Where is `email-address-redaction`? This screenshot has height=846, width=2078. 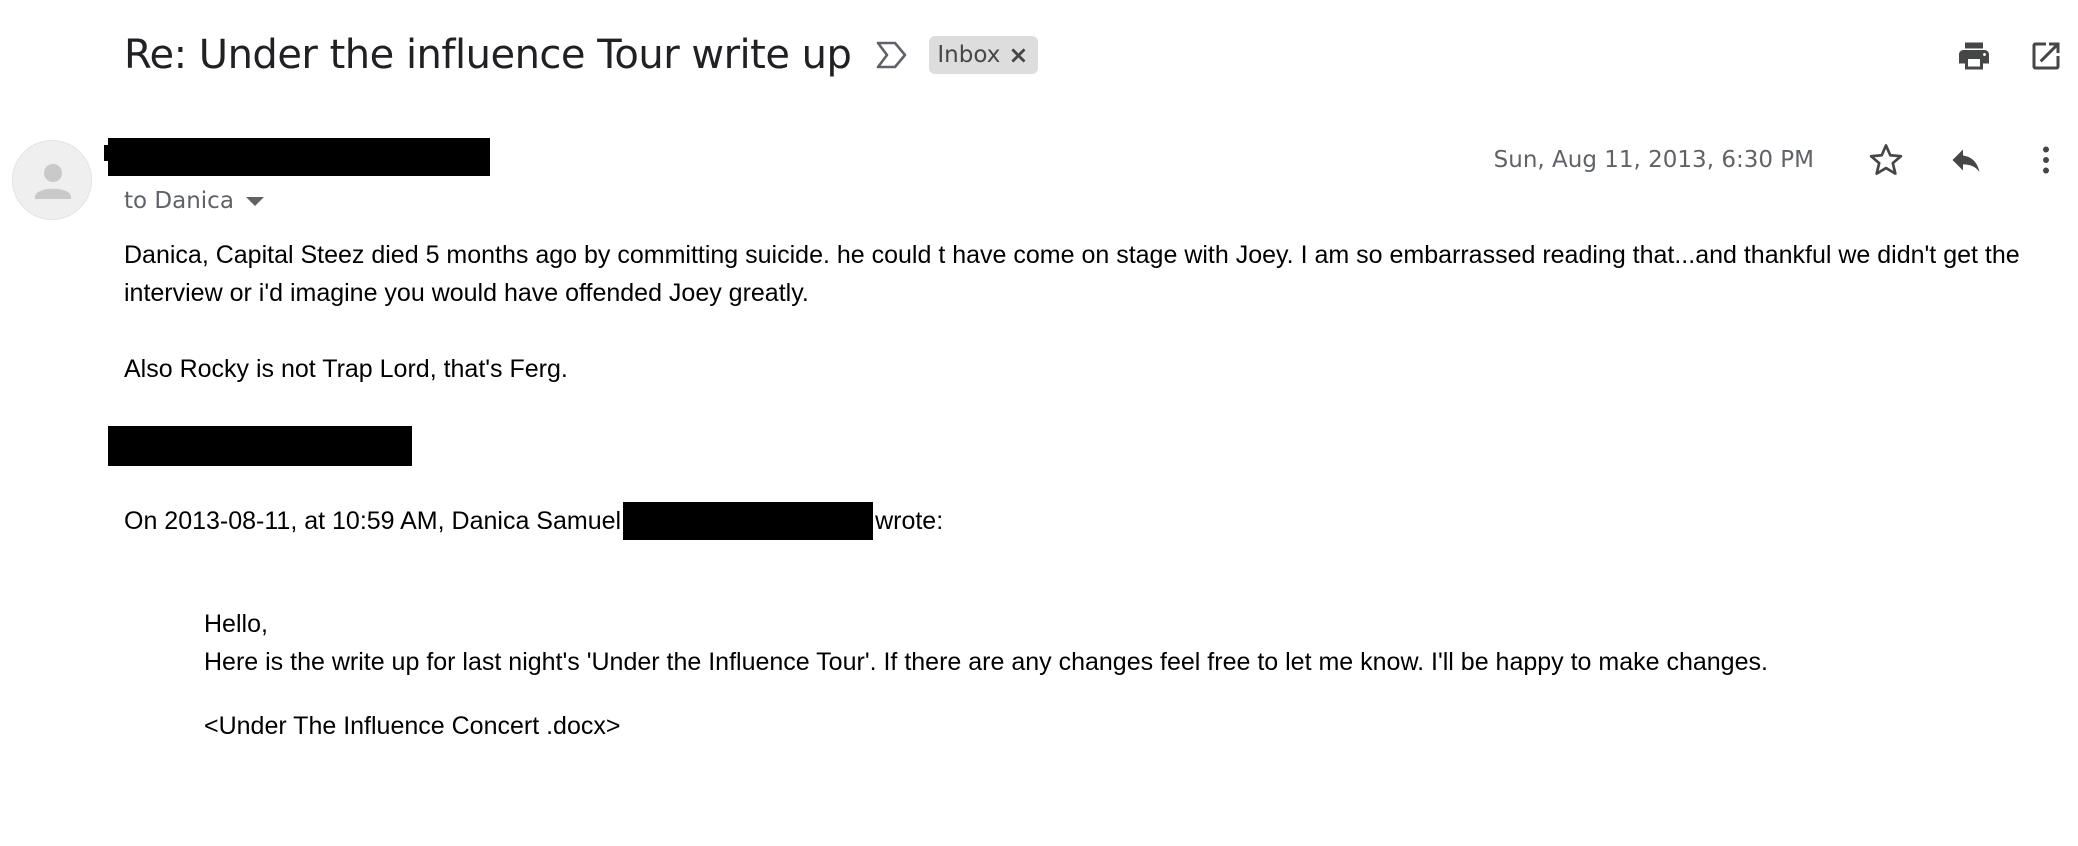 email-address-redaction is located at coordinates (748, 521).